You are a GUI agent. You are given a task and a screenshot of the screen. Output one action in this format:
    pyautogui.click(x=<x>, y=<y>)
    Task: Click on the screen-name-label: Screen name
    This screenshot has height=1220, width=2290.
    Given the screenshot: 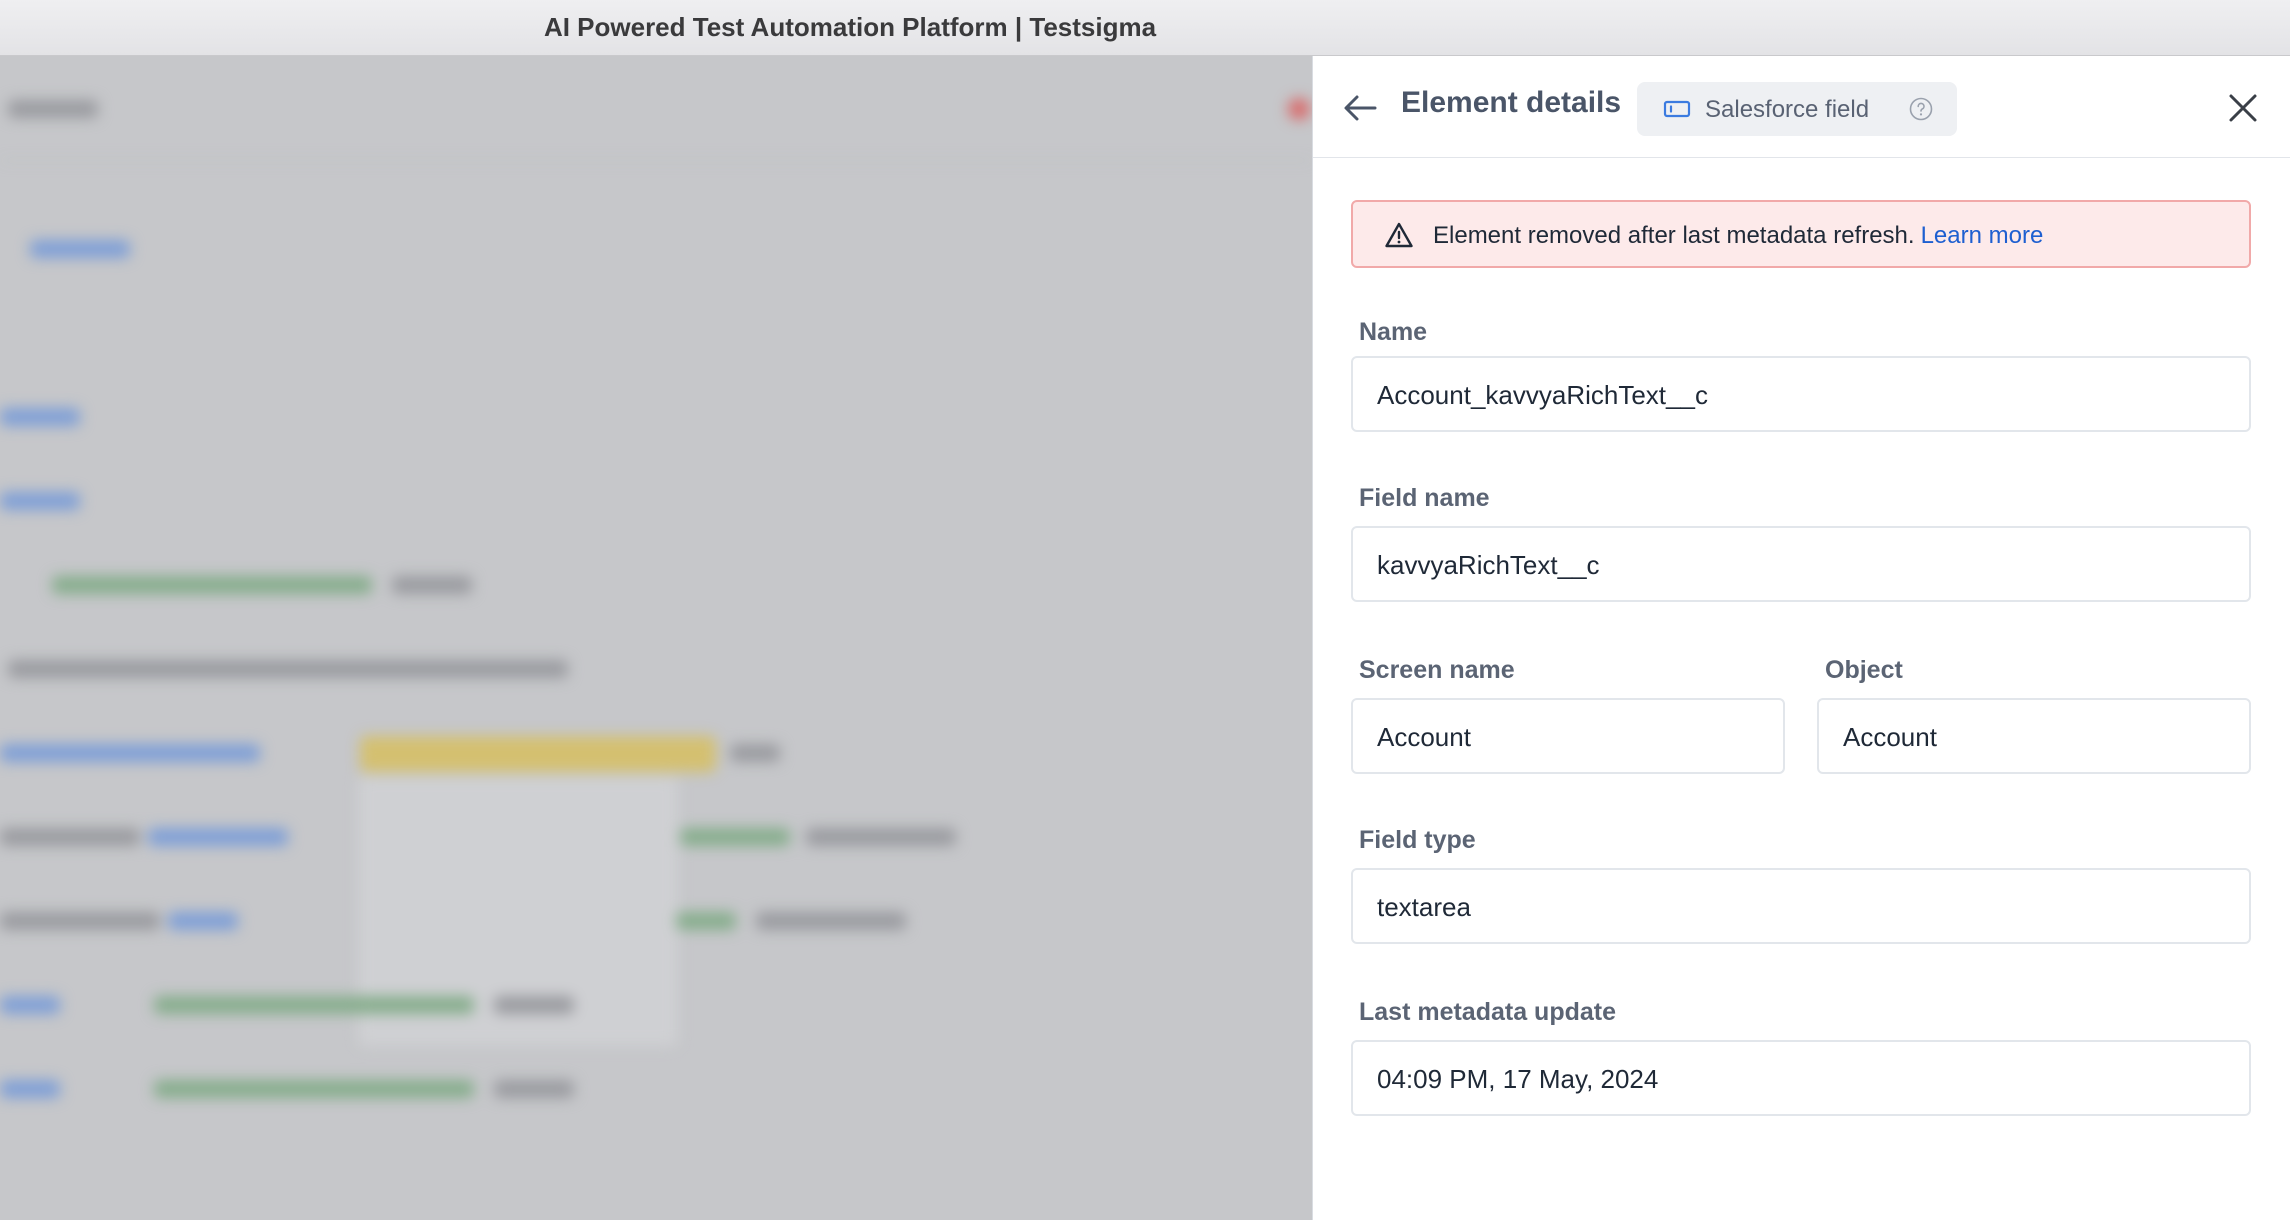 What is the action you would take?
    pyautogui.click(x=1437, y=670)
    